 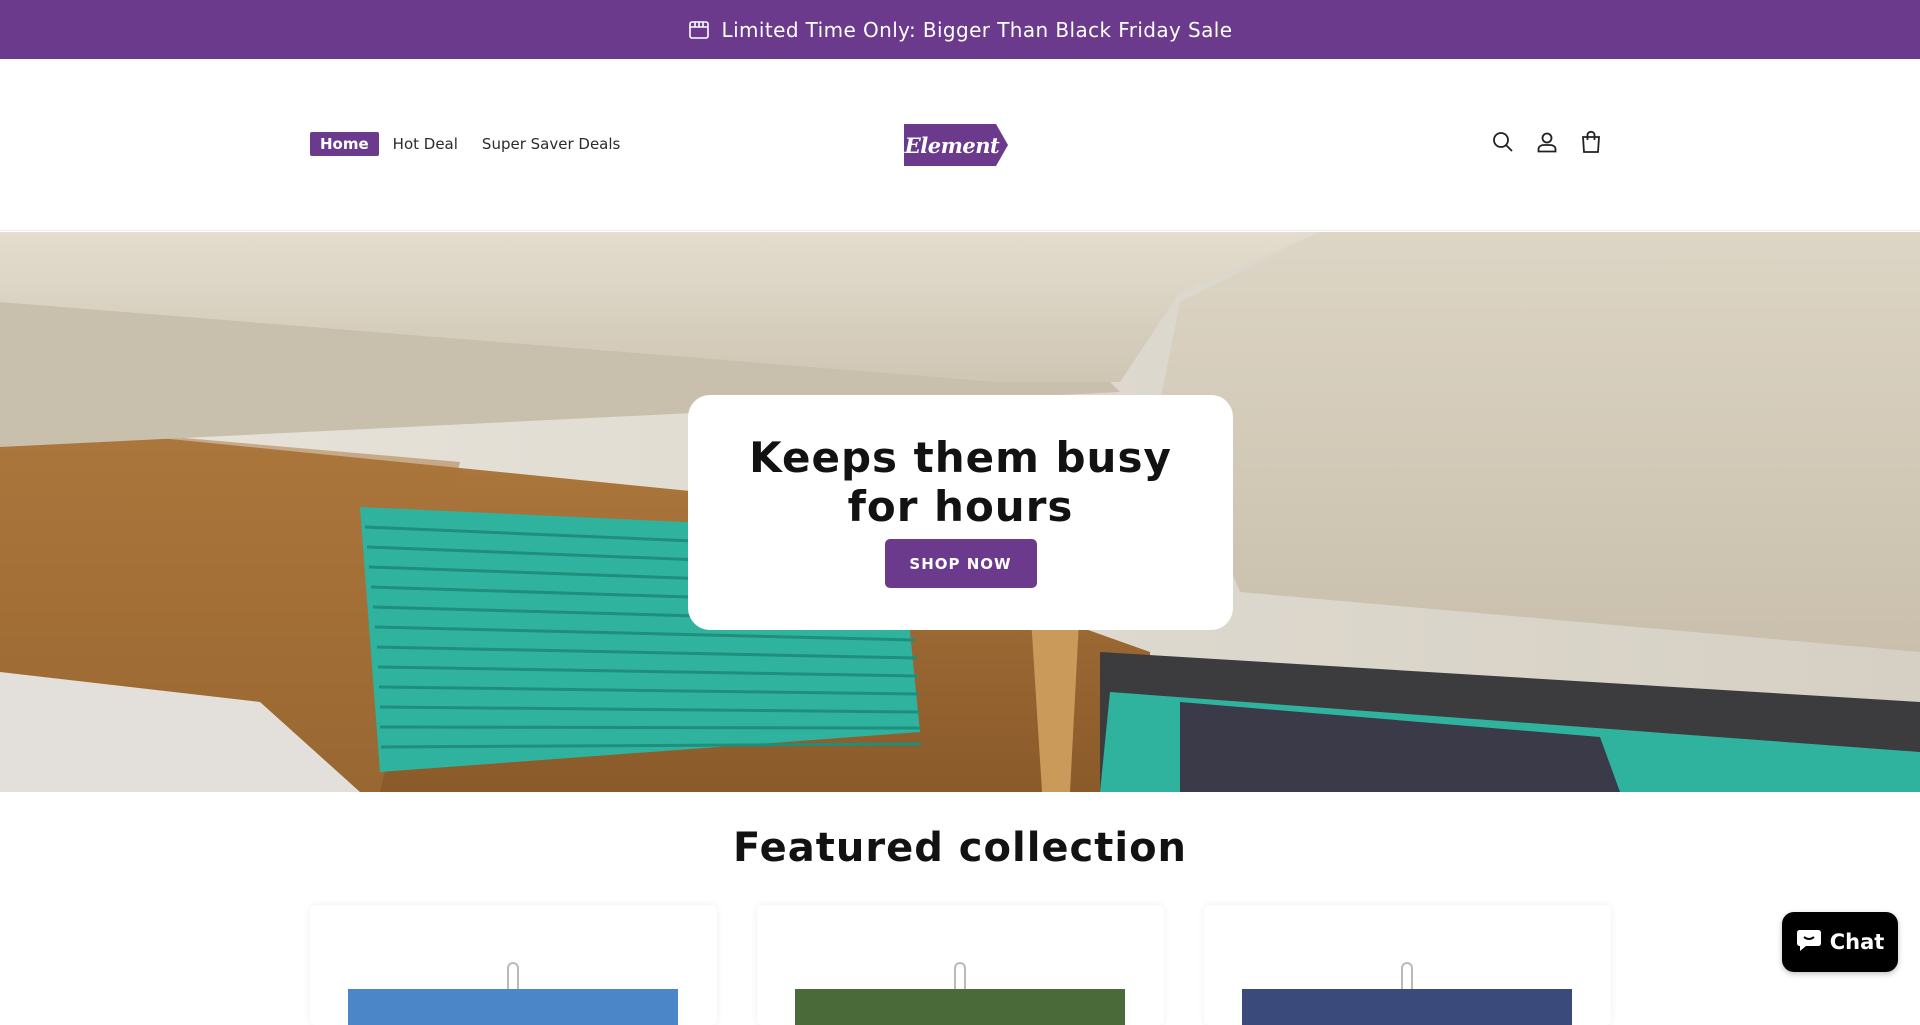 What do you see at coordinates (425, 144) in the screenshot?
I see `nav-item-hot-deal: Hot Deal` at bounding box center [425, 144].